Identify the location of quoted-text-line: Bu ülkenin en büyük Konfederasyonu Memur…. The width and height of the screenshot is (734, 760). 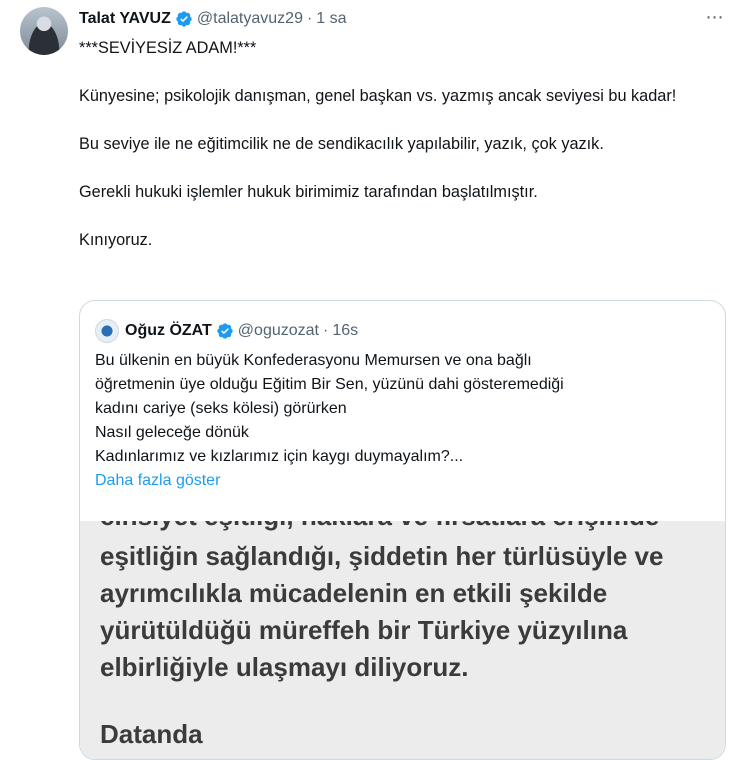
(313, 360).